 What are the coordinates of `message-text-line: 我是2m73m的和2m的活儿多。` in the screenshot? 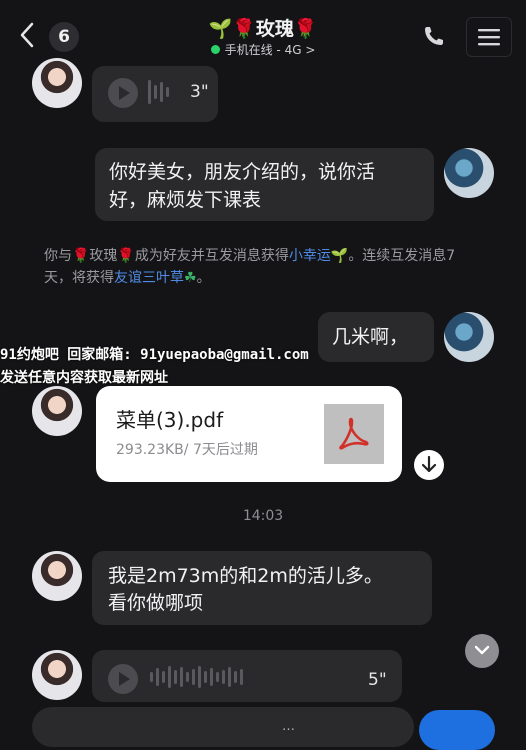 It's located at (245, 576).